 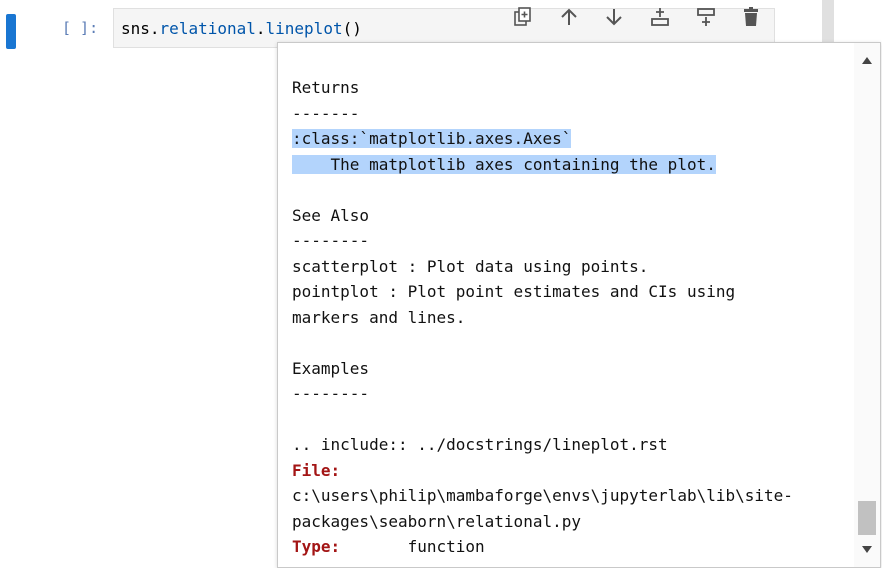 I want to click on scroll-up-arrow-icon, so click(x=867, y=60).